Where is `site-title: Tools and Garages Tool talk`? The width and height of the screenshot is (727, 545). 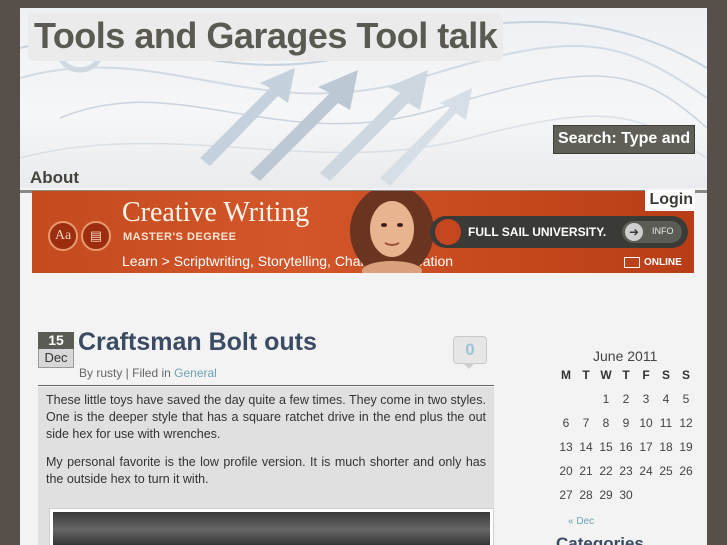 site-title: Tools and Garages Tool talk is located at coordinates (266, 37).